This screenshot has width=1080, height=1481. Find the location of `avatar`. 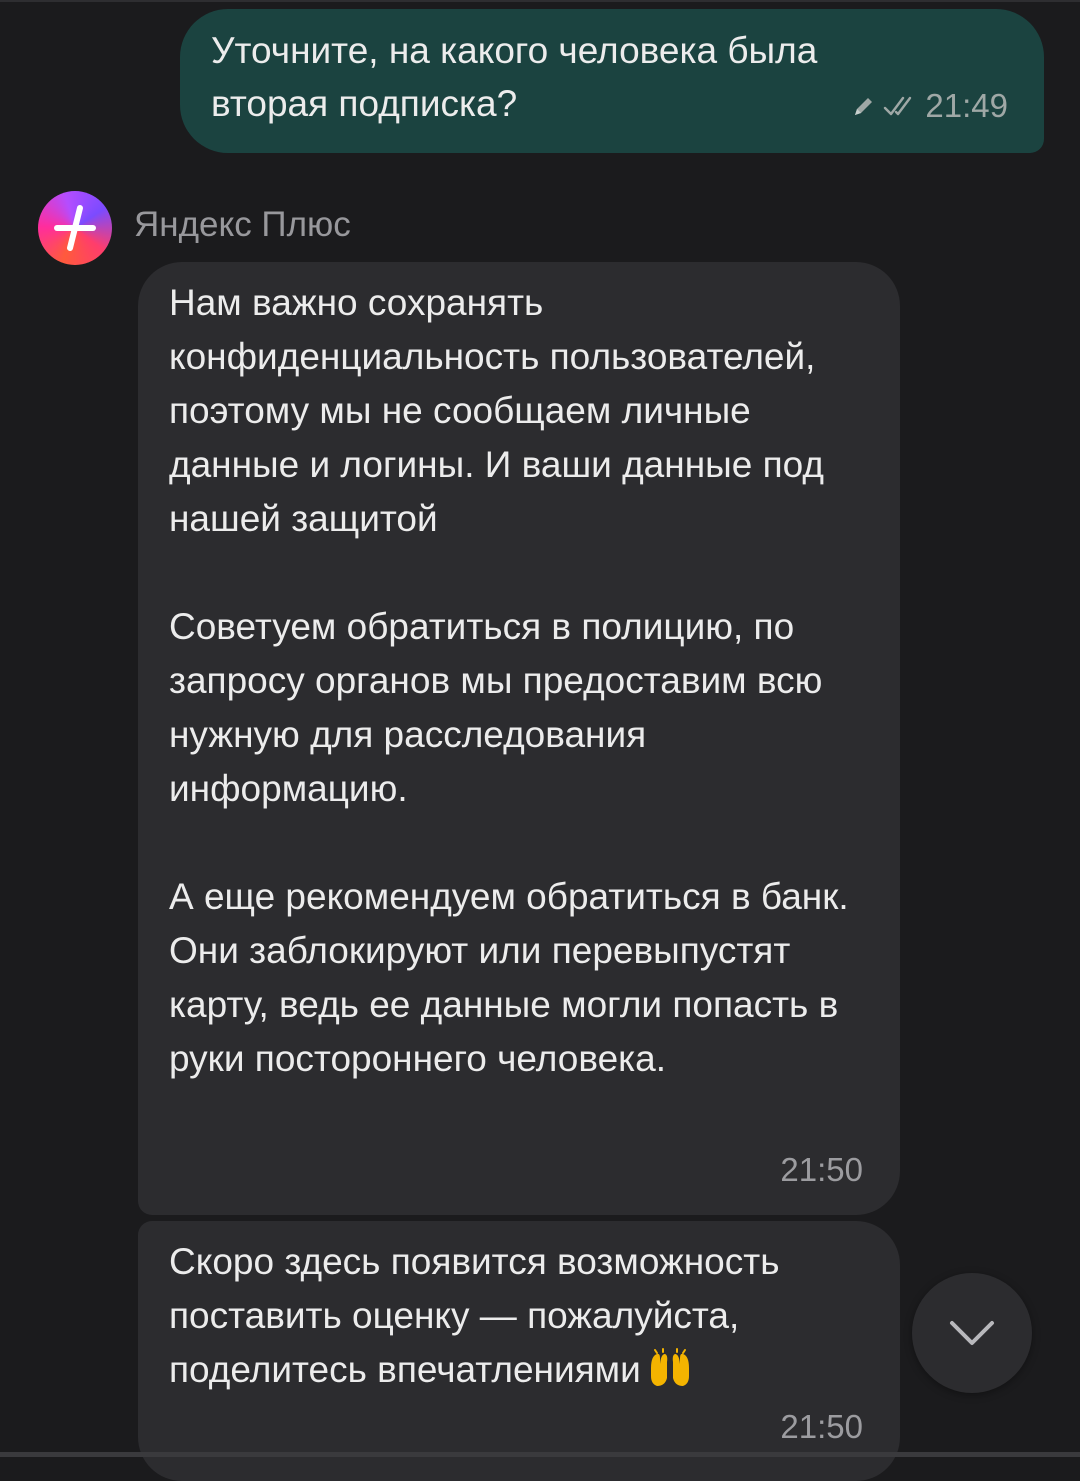

avatar is located at coordinates (75, 228).